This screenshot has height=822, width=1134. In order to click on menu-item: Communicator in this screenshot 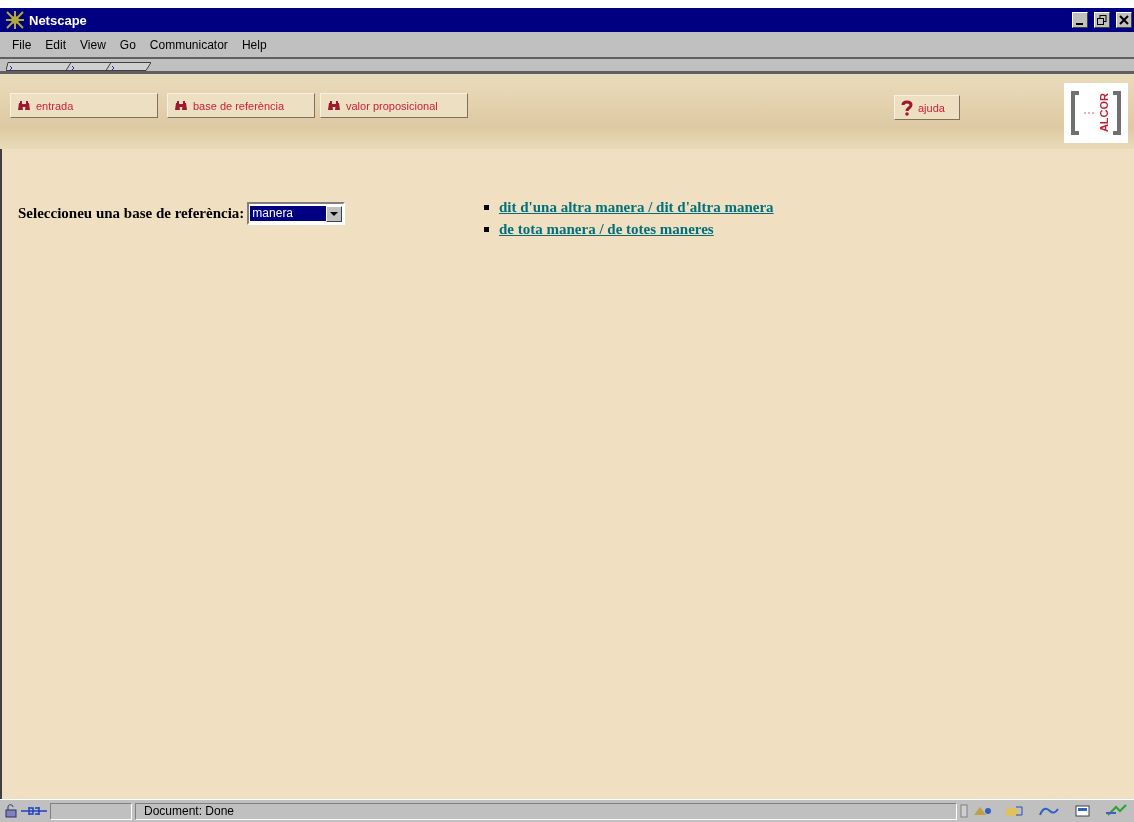, I will do `click(188, 44)`.